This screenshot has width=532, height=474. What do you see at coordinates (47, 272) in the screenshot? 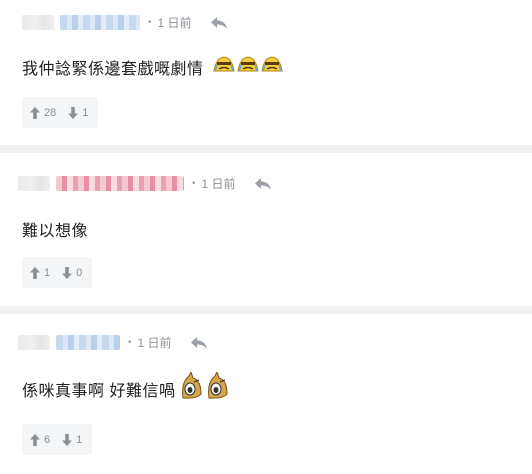
I see `upvote-count: 1` at bounding box center [47, 272].